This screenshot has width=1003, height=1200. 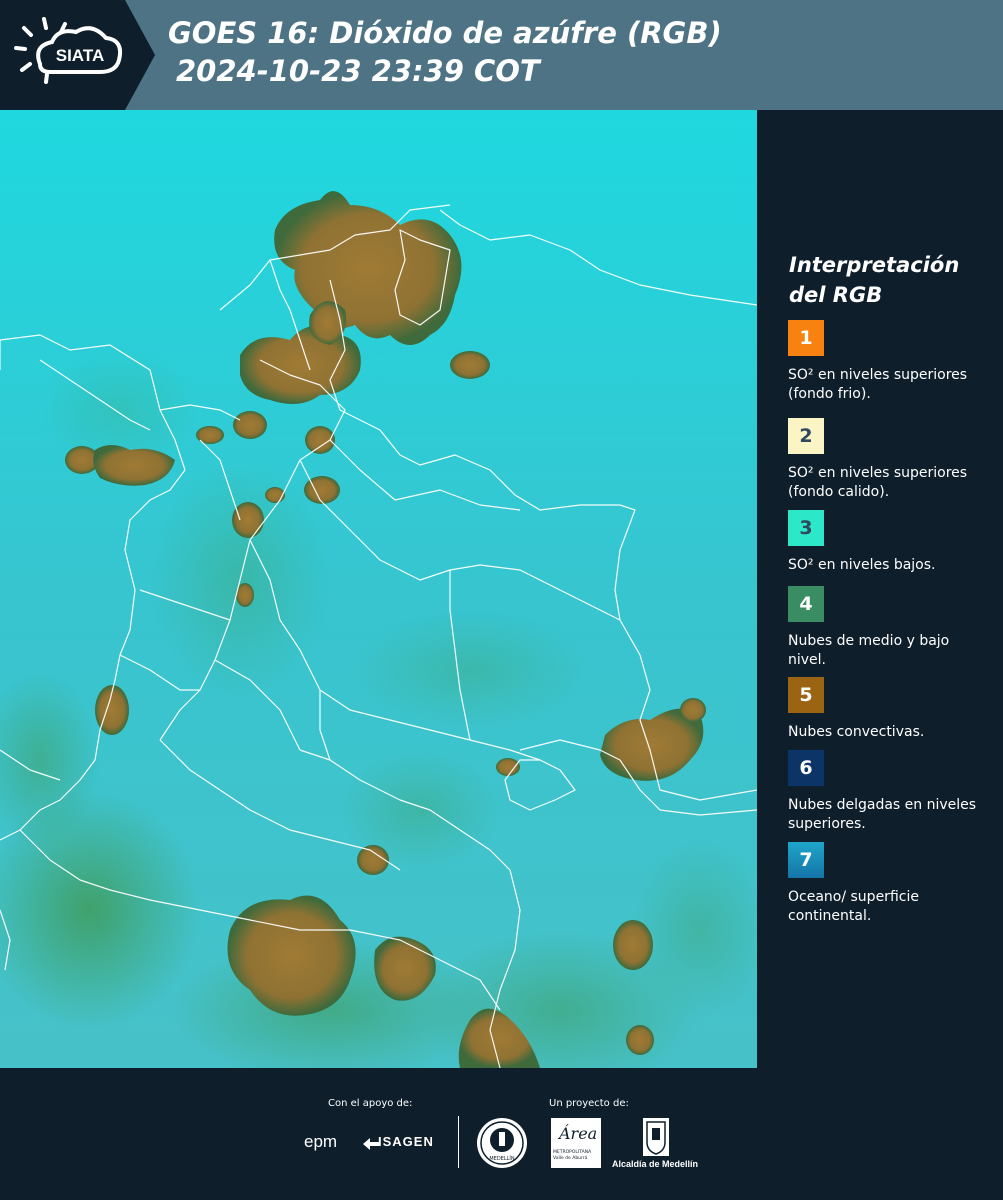 I want to click on legend-item-7: 7 Oceano/ superficie continental., so click(x=890, y=884).